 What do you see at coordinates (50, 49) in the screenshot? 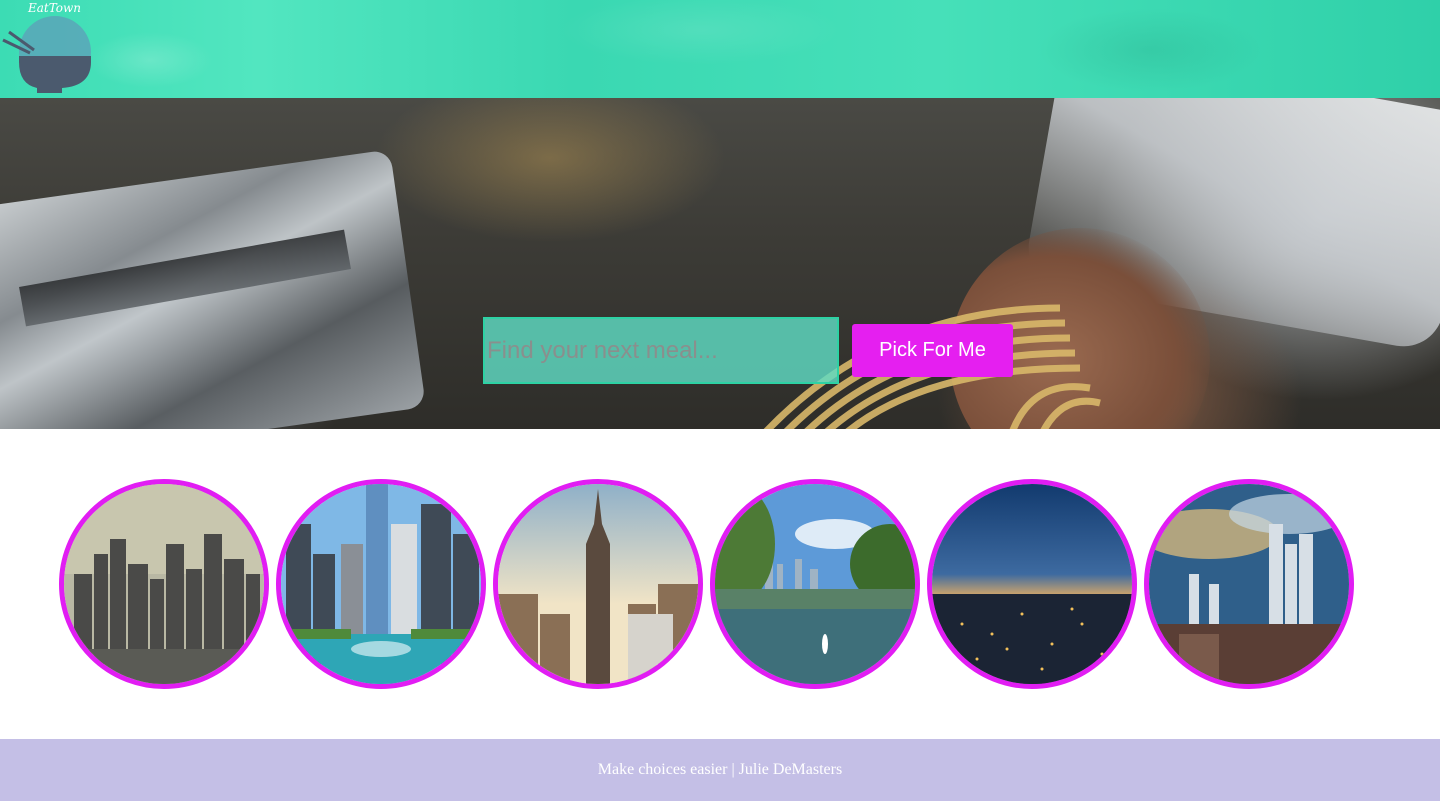
I see `logo: EatTown` at bounding box center [50, 49].